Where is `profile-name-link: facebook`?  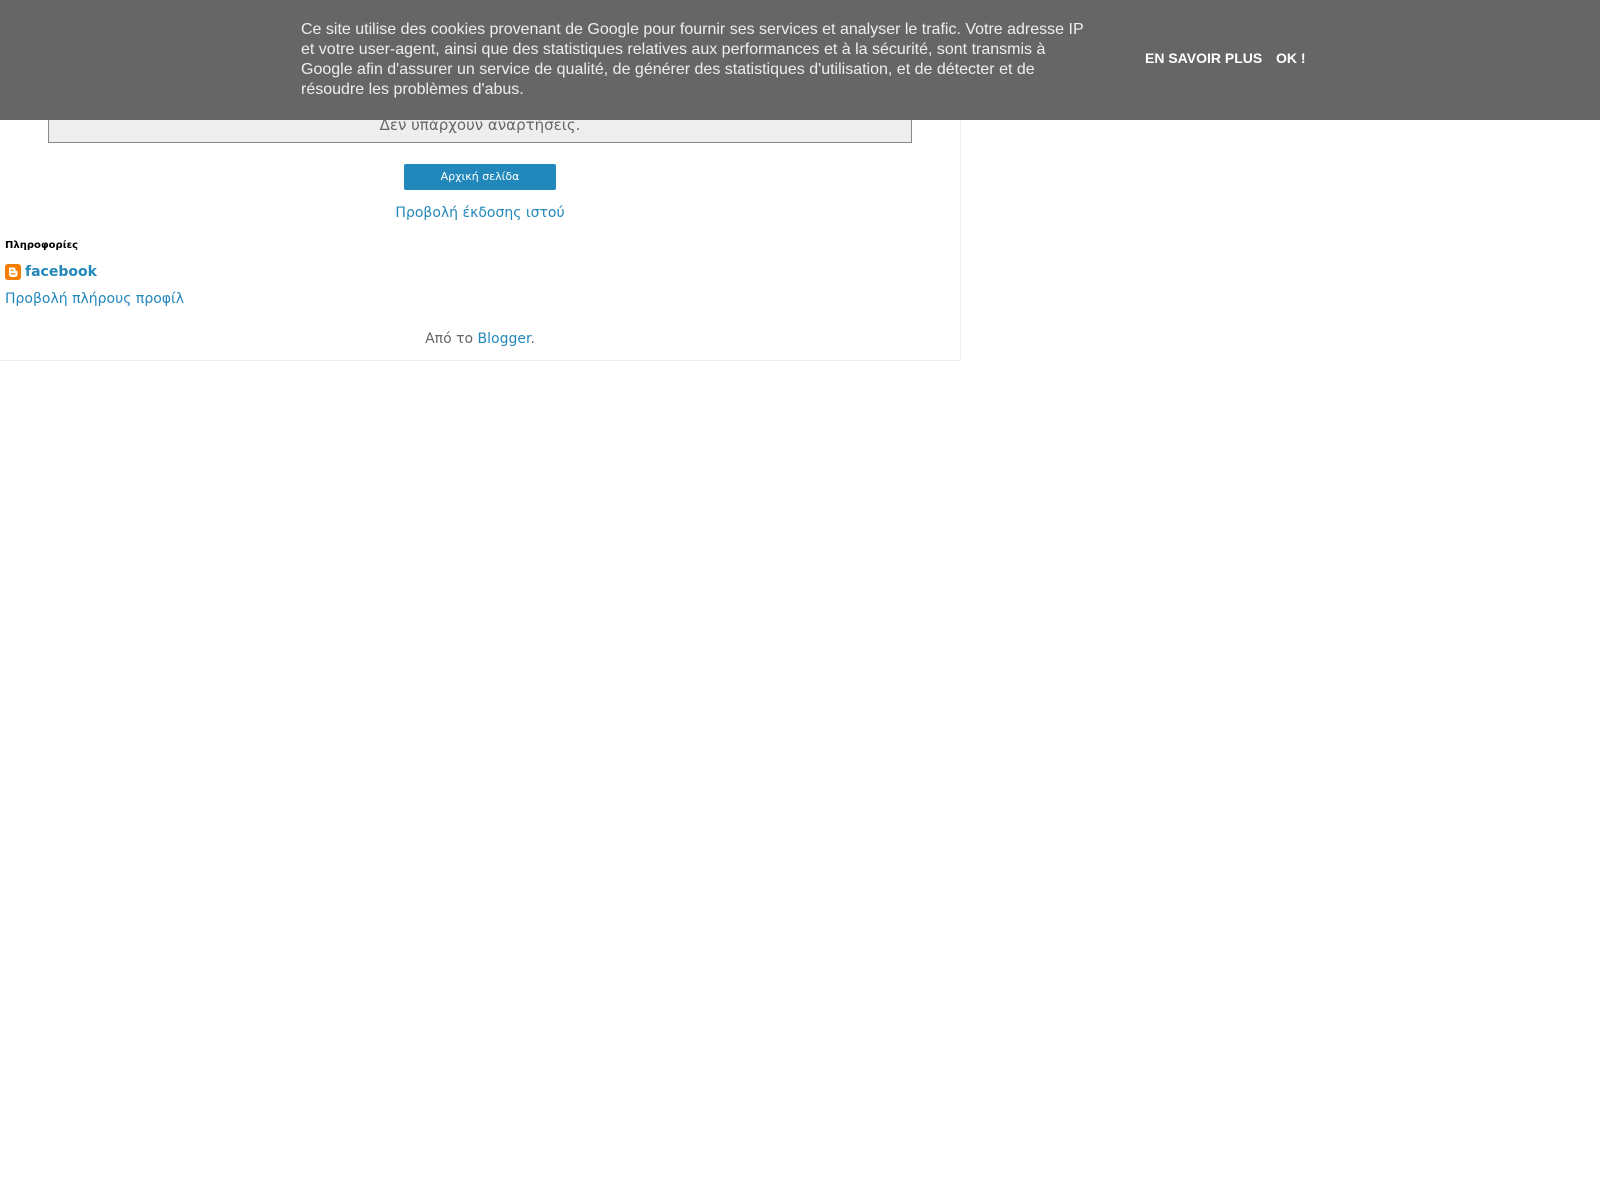
profile-name-link: facebook is located at coordinates (61, 272).